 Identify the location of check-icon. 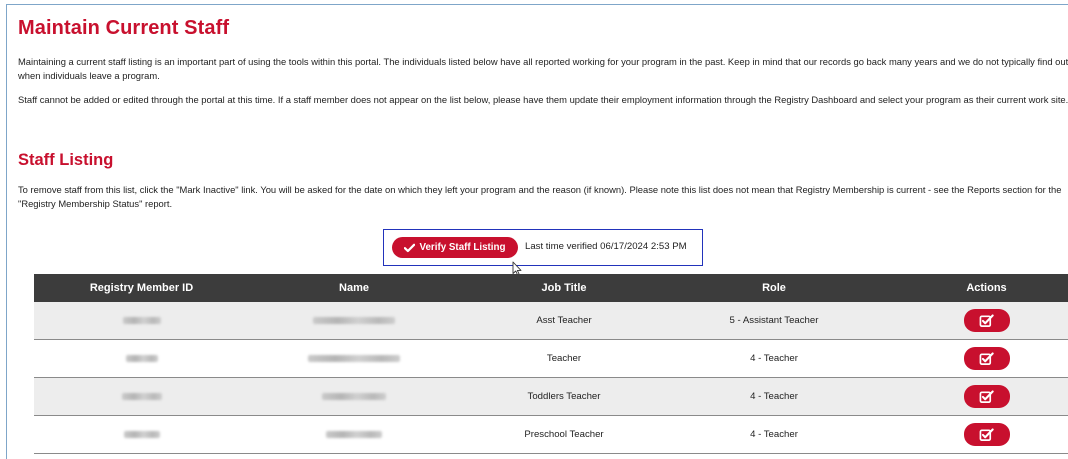
(410, 247).